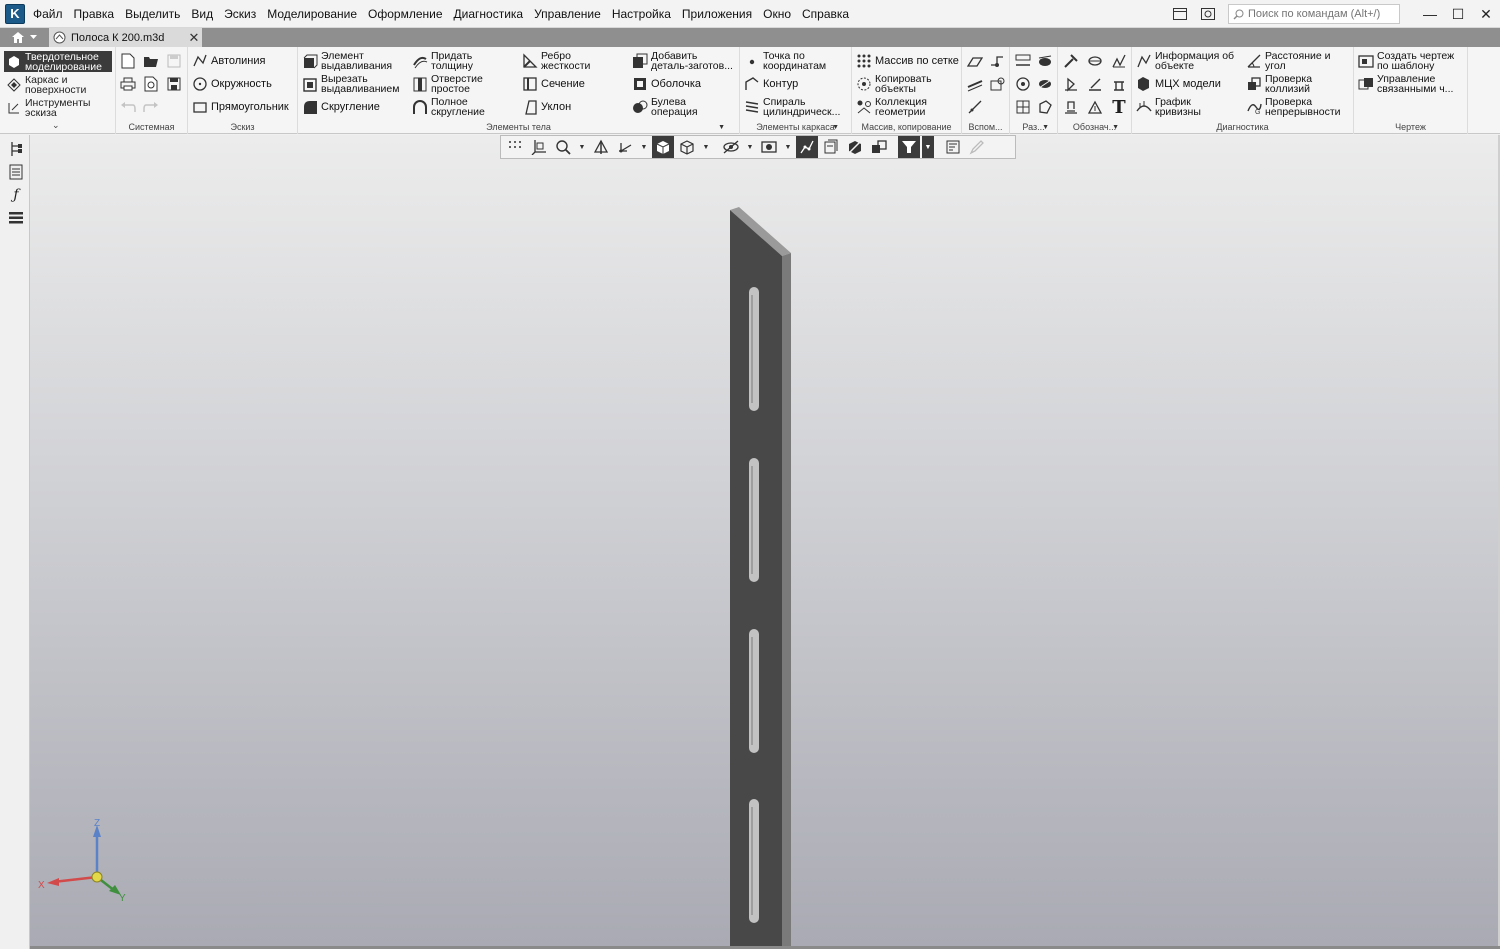 This screenshot has width=1500, height=949. What do you see at coordinates (350, 84) in the screenshot?
I see `cut-extrude-button: Вырезать выдавливанием` at bounding box center [350, 84].